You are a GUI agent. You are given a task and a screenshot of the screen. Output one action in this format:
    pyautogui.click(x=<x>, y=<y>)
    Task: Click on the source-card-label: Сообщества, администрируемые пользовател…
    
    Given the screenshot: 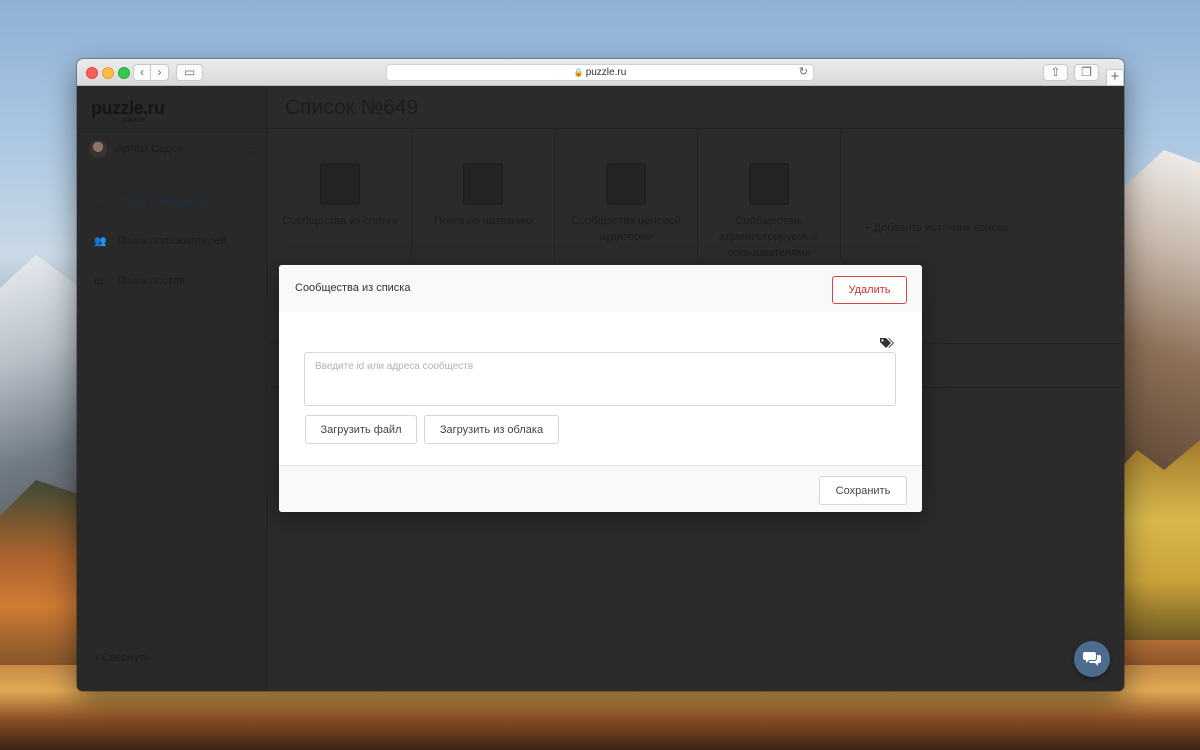 What is the action you would take?
    pyautogui.click(x=769, y=237)
    